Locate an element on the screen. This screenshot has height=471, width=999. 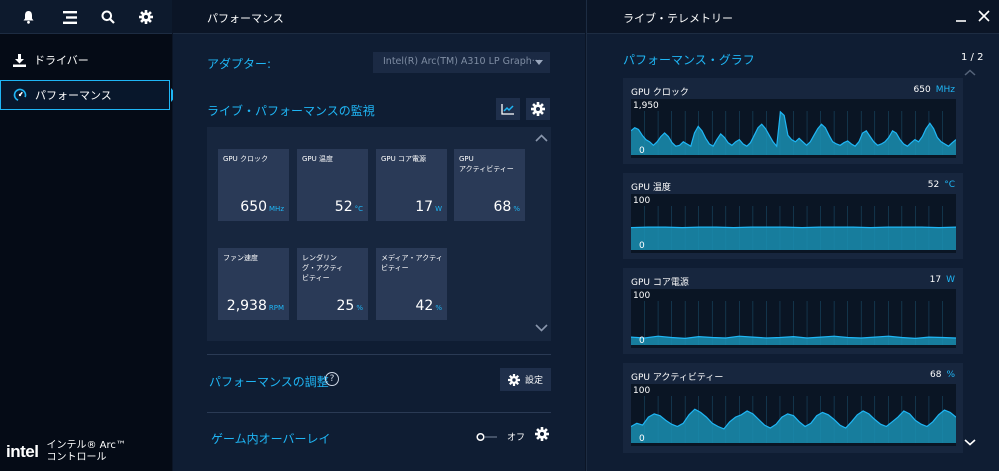
brand: intel インテル® Arc™ コントロール is located at coordinates (66, 452).